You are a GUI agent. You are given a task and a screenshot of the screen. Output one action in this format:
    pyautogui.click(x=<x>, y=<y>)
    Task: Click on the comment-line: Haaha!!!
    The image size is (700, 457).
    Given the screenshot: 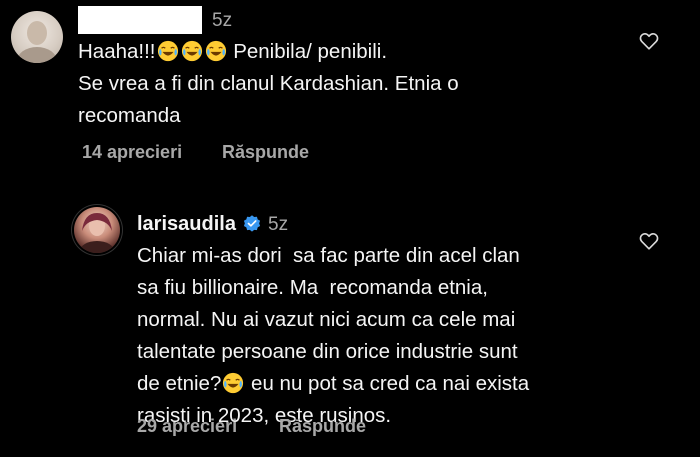 What is the action you would take?
    pyautogui.click(x=117, y=51)
    